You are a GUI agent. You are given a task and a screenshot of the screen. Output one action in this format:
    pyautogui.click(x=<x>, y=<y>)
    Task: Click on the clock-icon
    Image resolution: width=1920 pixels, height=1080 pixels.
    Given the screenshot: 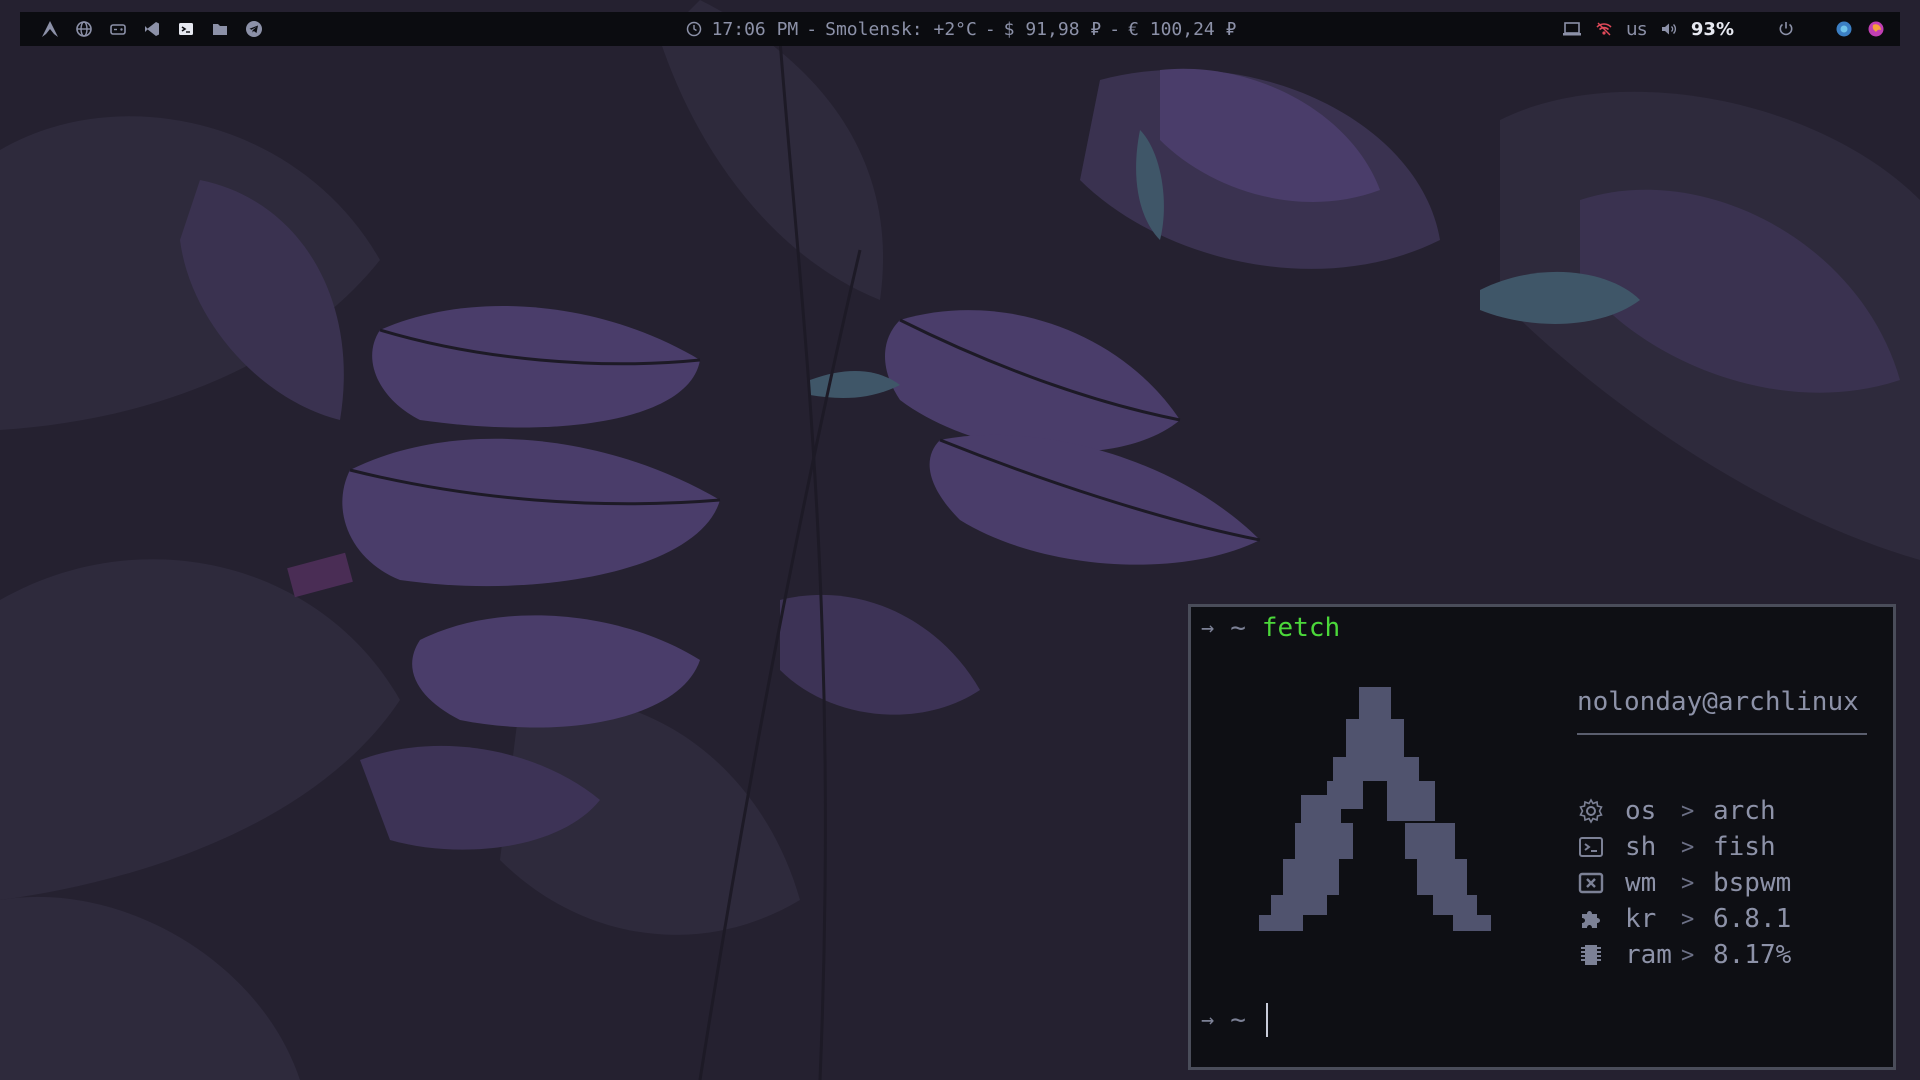 What is the action you would take?
    pyautogui.click(x=694, y=29)
    